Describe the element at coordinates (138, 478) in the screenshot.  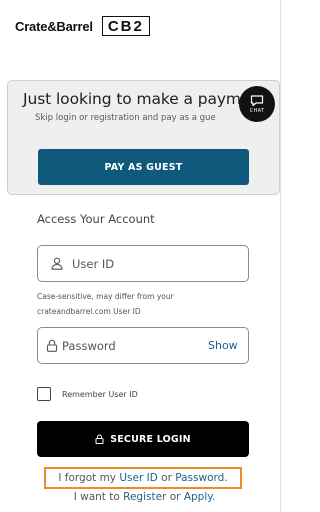
I see `forgot-user-id-link: User ID` at that location.